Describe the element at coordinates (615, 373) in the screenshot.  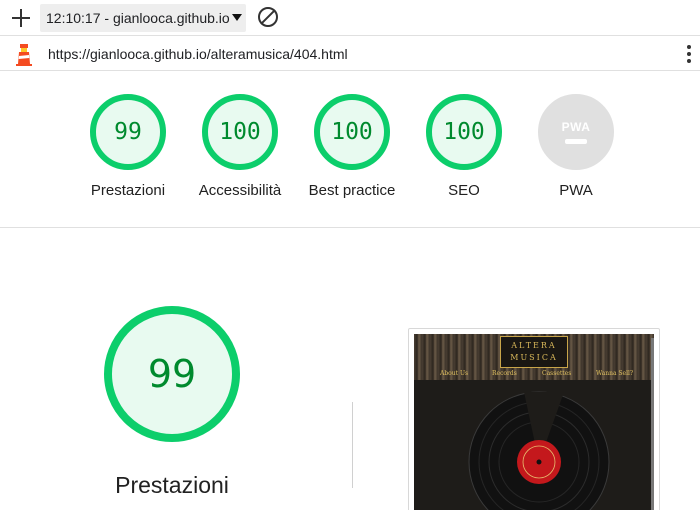
I see `site-nav-item: Wanna Sell?` at that location.